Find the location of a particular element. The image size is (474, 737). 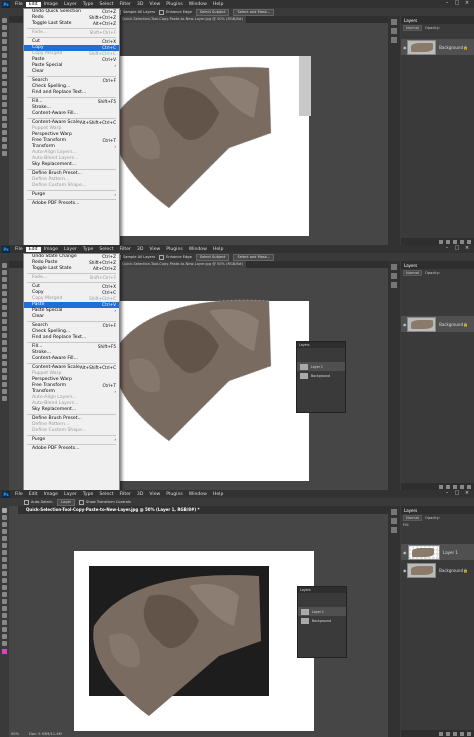

new-layer-icon is located at coordinates (462, 241).